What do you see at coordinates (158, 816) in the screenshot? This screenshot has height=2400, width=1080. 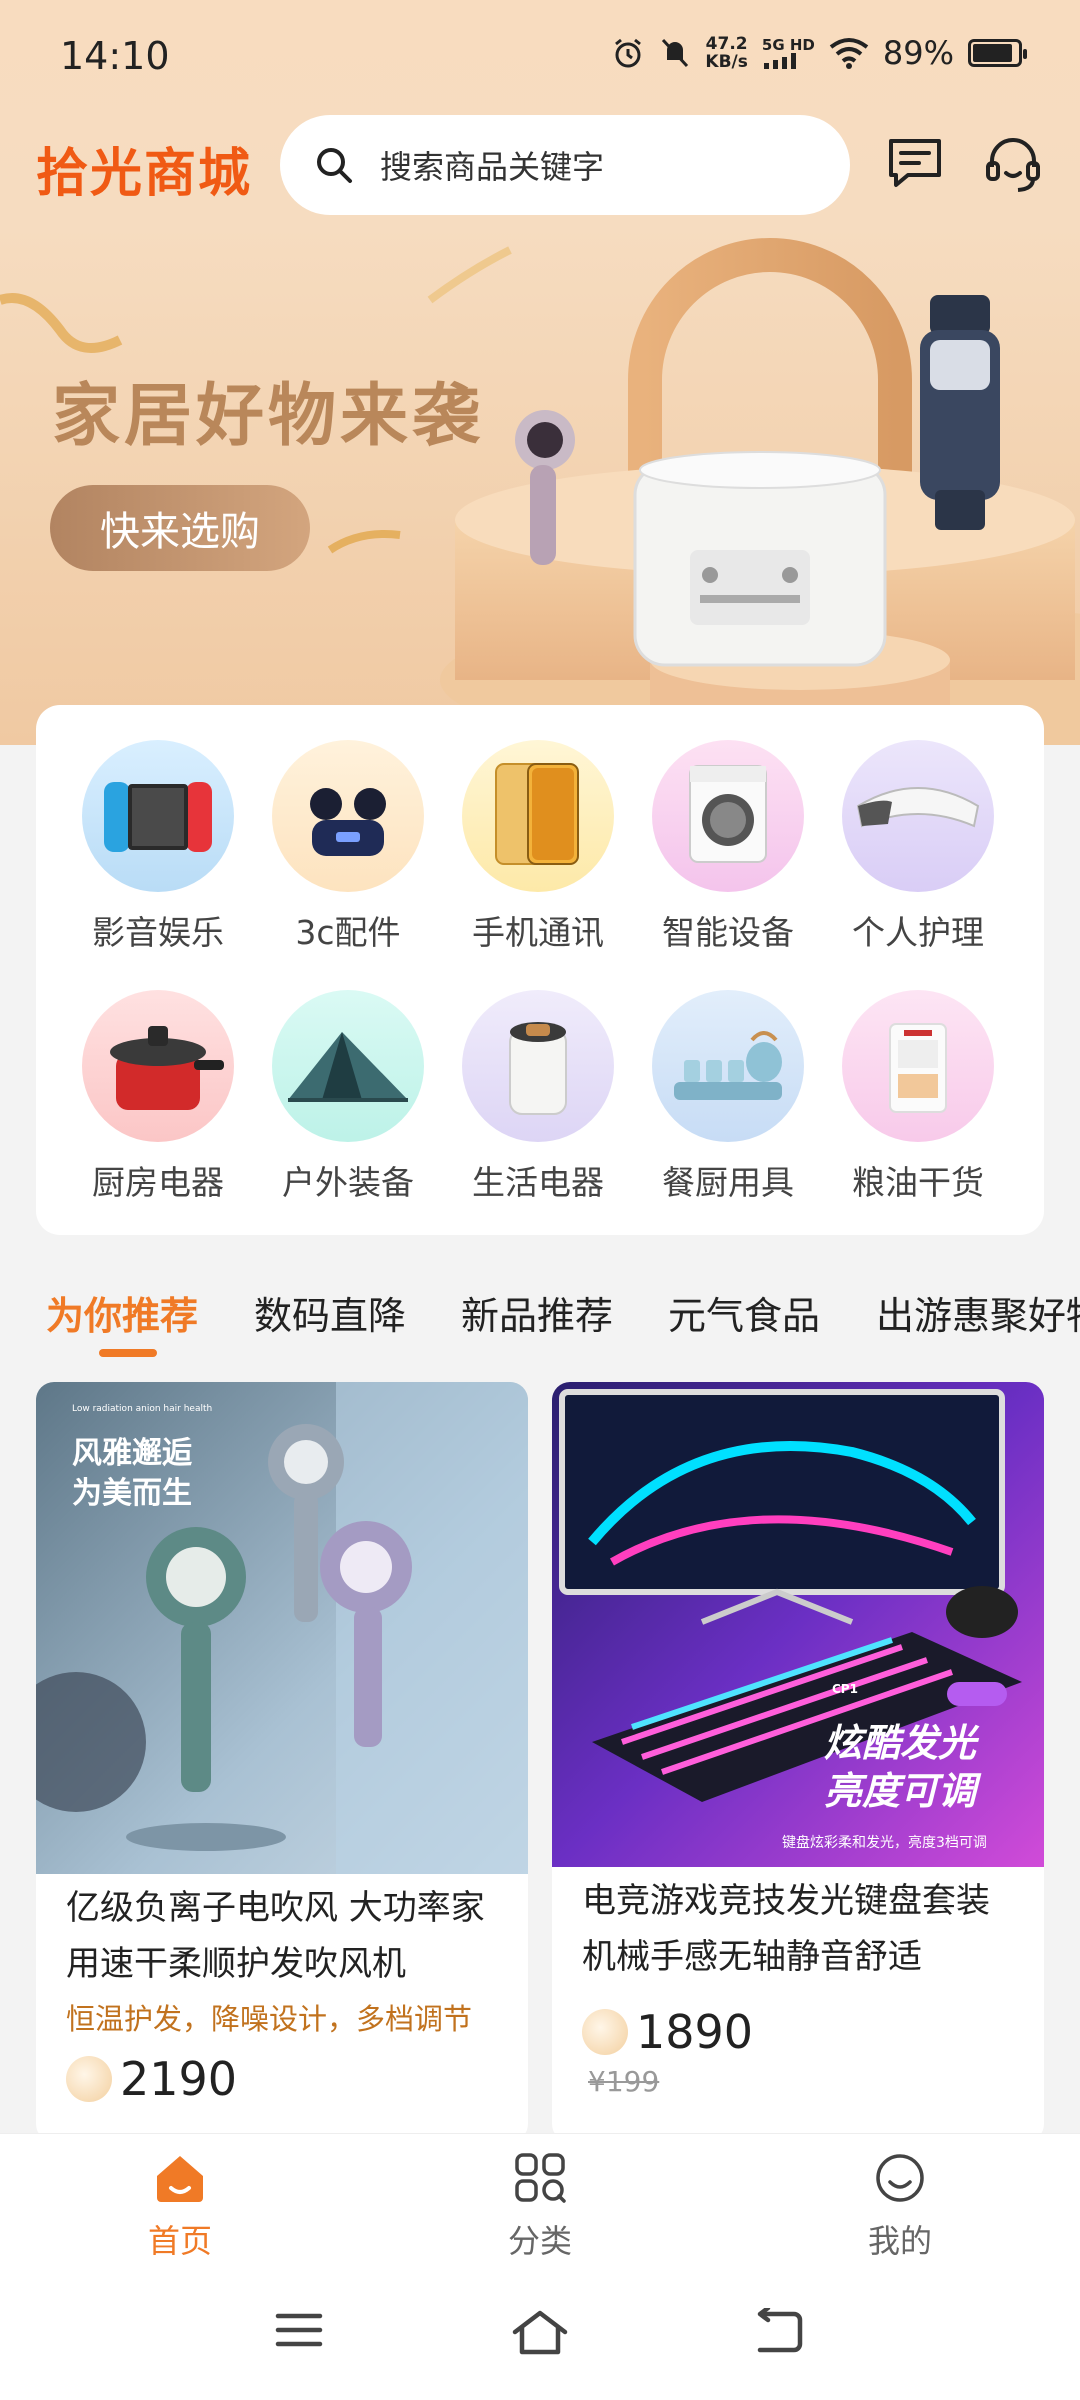 I see `game-console-icon` at bounding box center [158, 816].